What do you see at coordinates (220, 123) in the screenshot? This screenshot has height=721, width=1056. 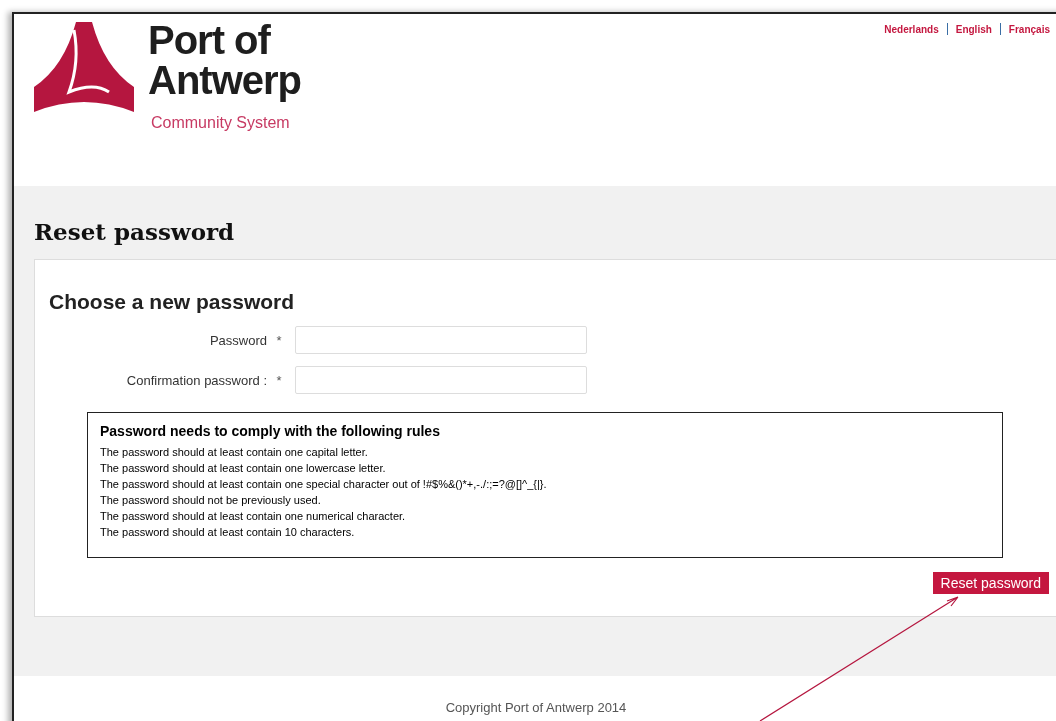 I see `logo-subtitle: Community System` at bounding box center [220, 123].